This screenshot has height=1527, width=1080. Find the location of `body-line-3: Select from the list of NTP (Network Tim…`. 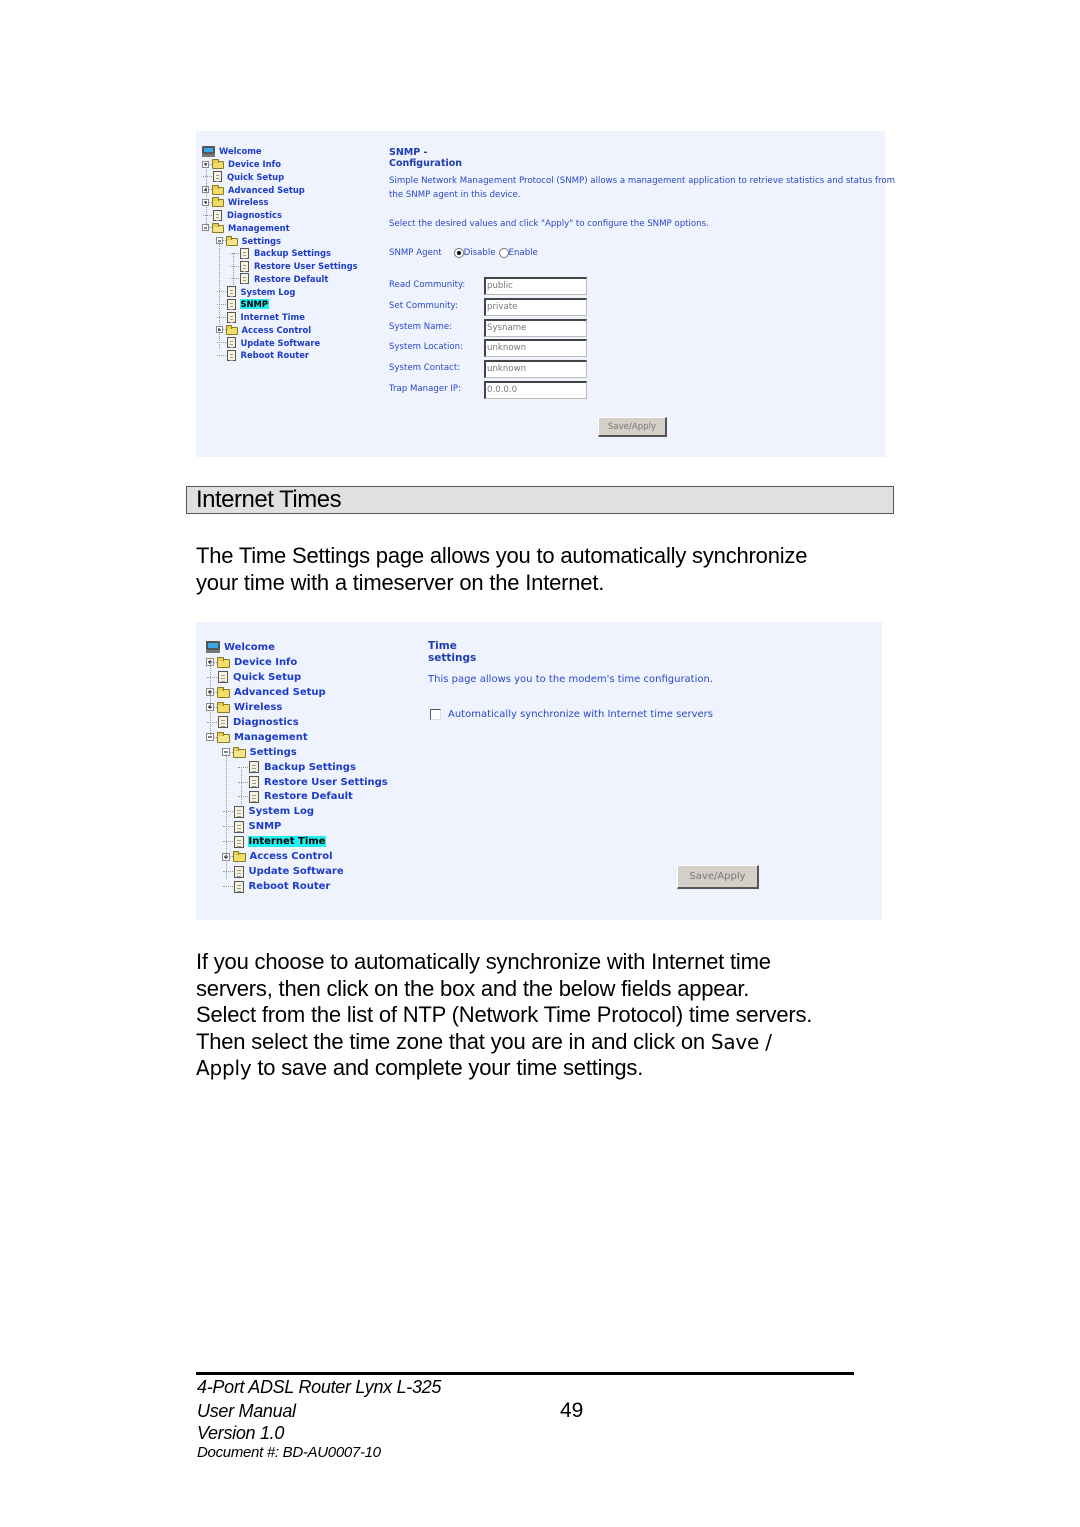

body-line-3: Select from the list of NTP (Network Tim… is located at coordinates (504, 1014).